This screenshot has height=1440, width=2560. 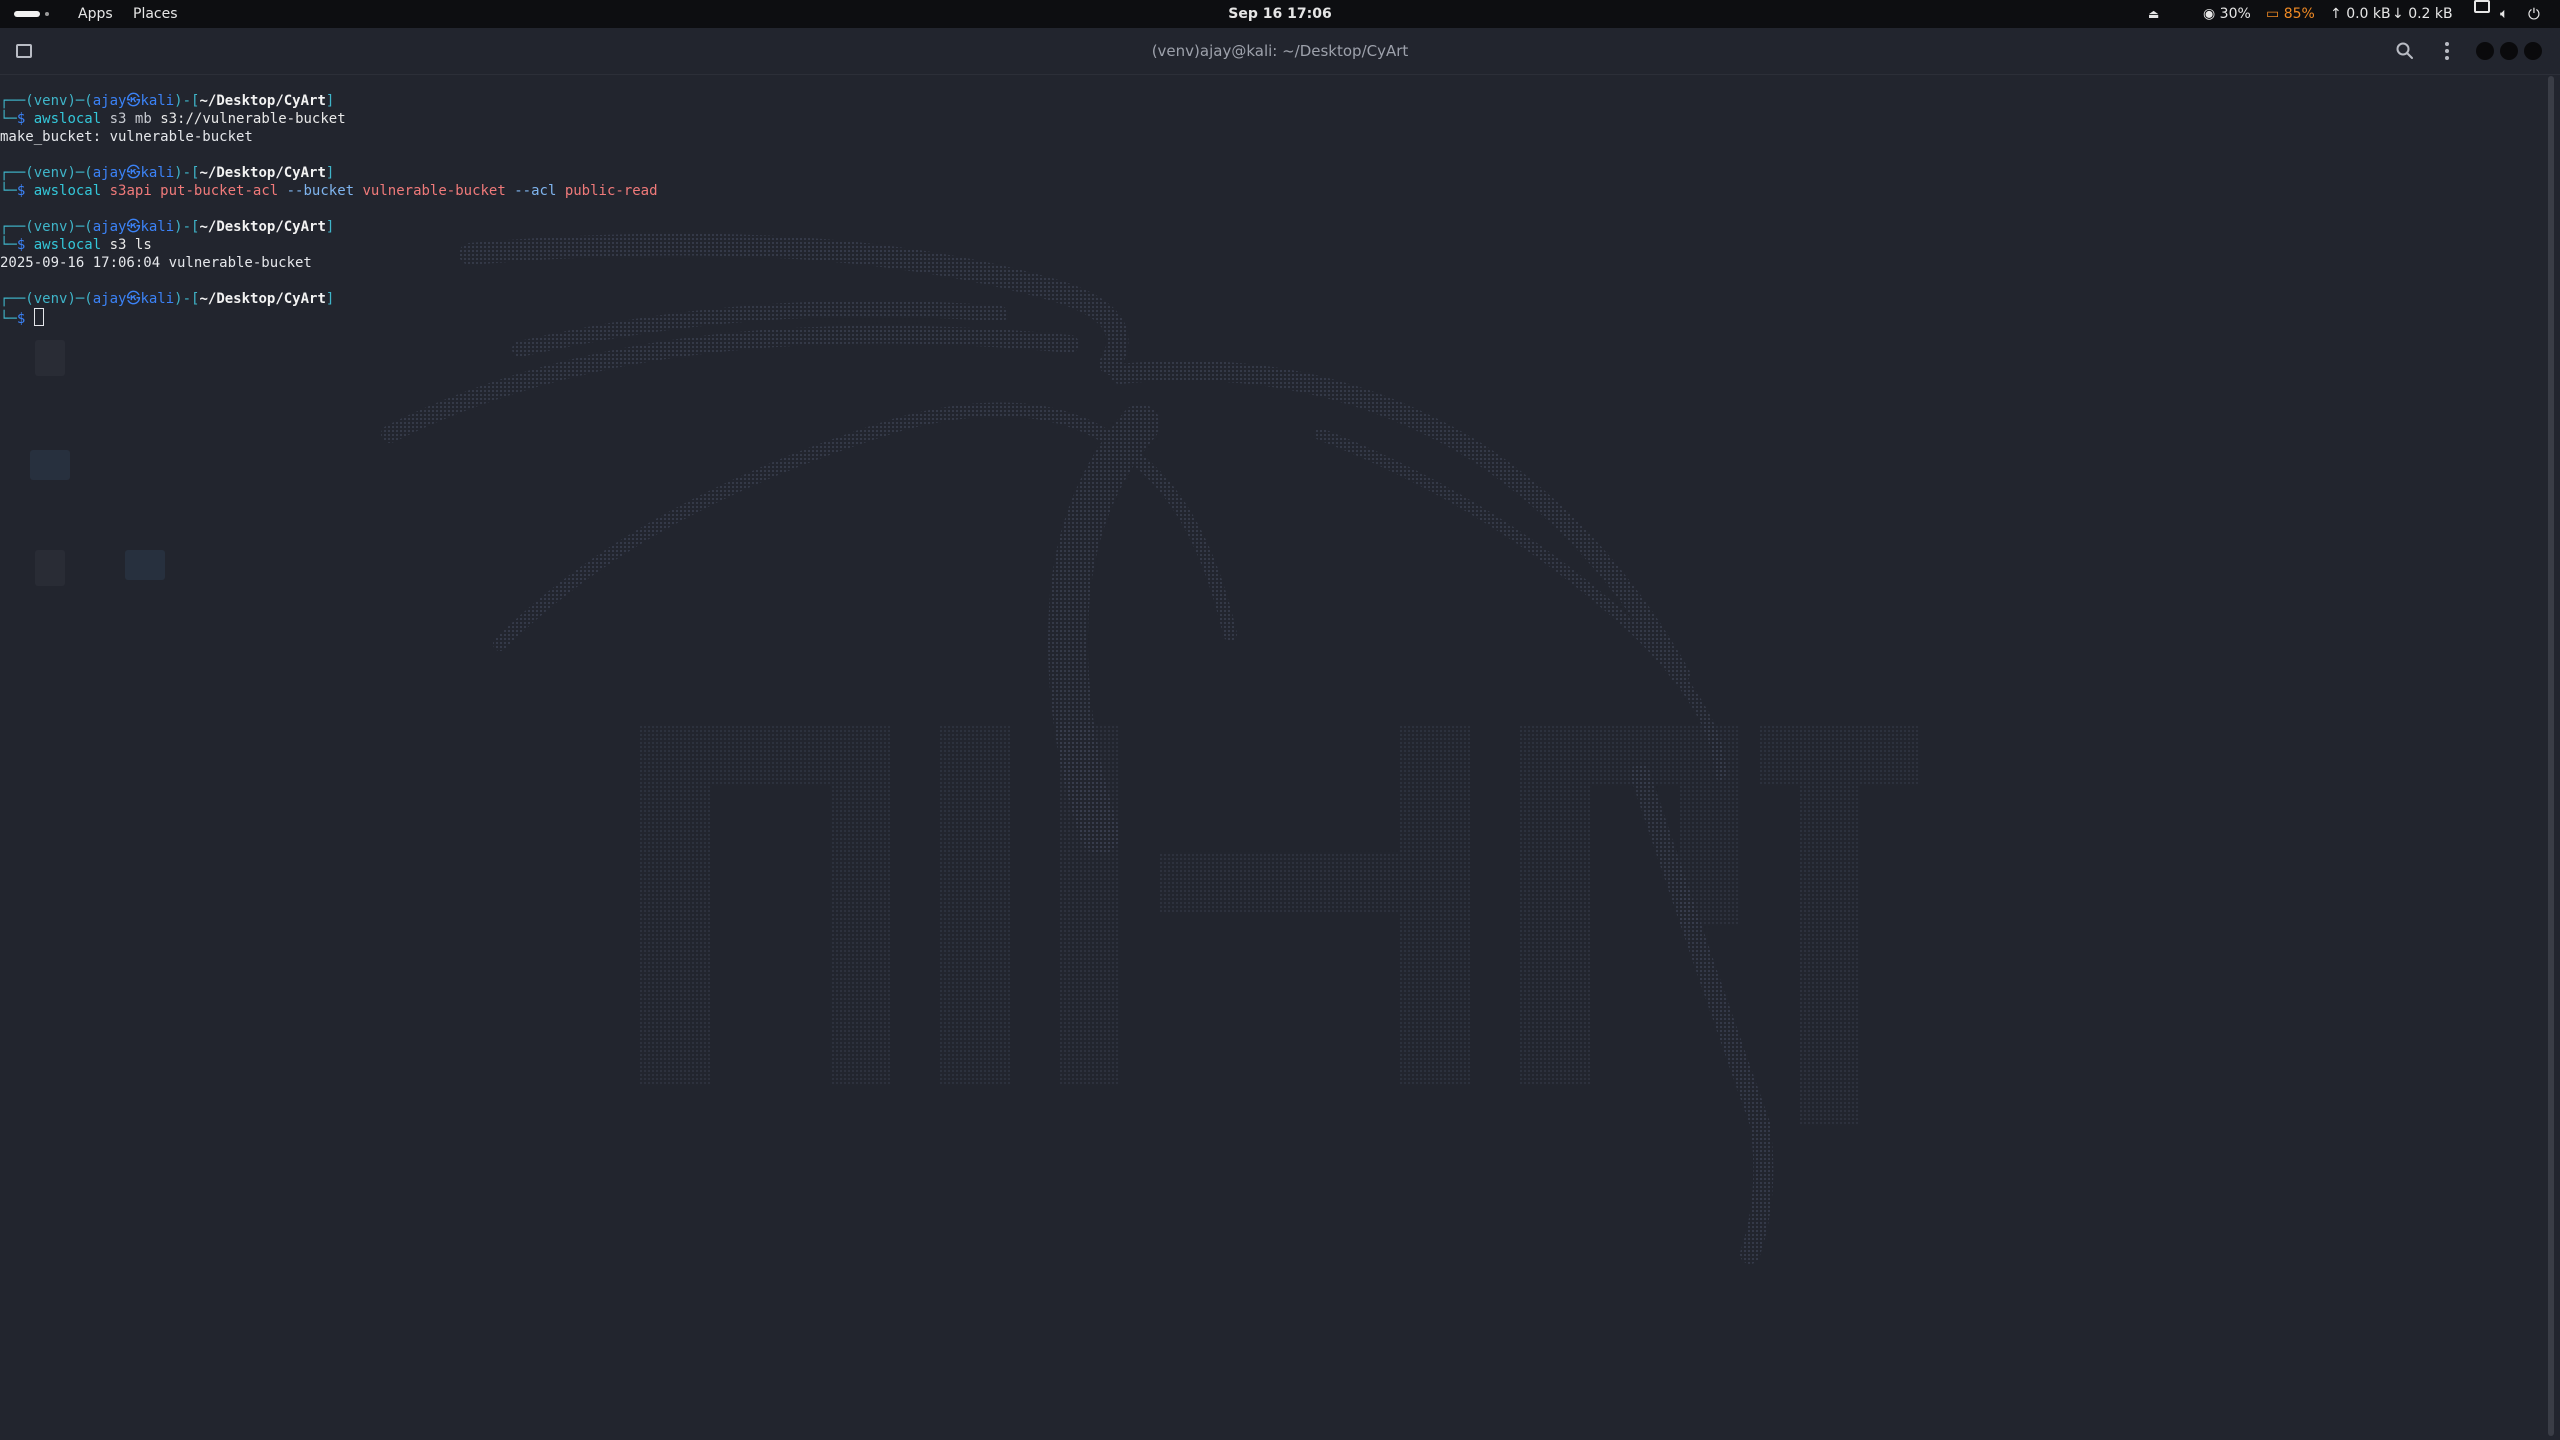 I want to click on window-title: (venv)ajay@kali: ~/Desktop/CyArt, so click(x=1280, y=51).